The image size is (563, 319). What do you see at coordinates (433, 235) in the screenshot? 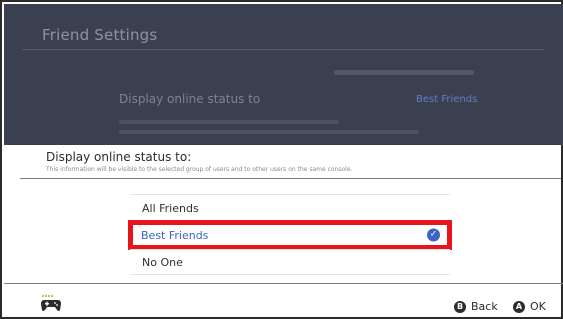
I see `checkmark-icon: ✓` at bounding box center [433, 235].